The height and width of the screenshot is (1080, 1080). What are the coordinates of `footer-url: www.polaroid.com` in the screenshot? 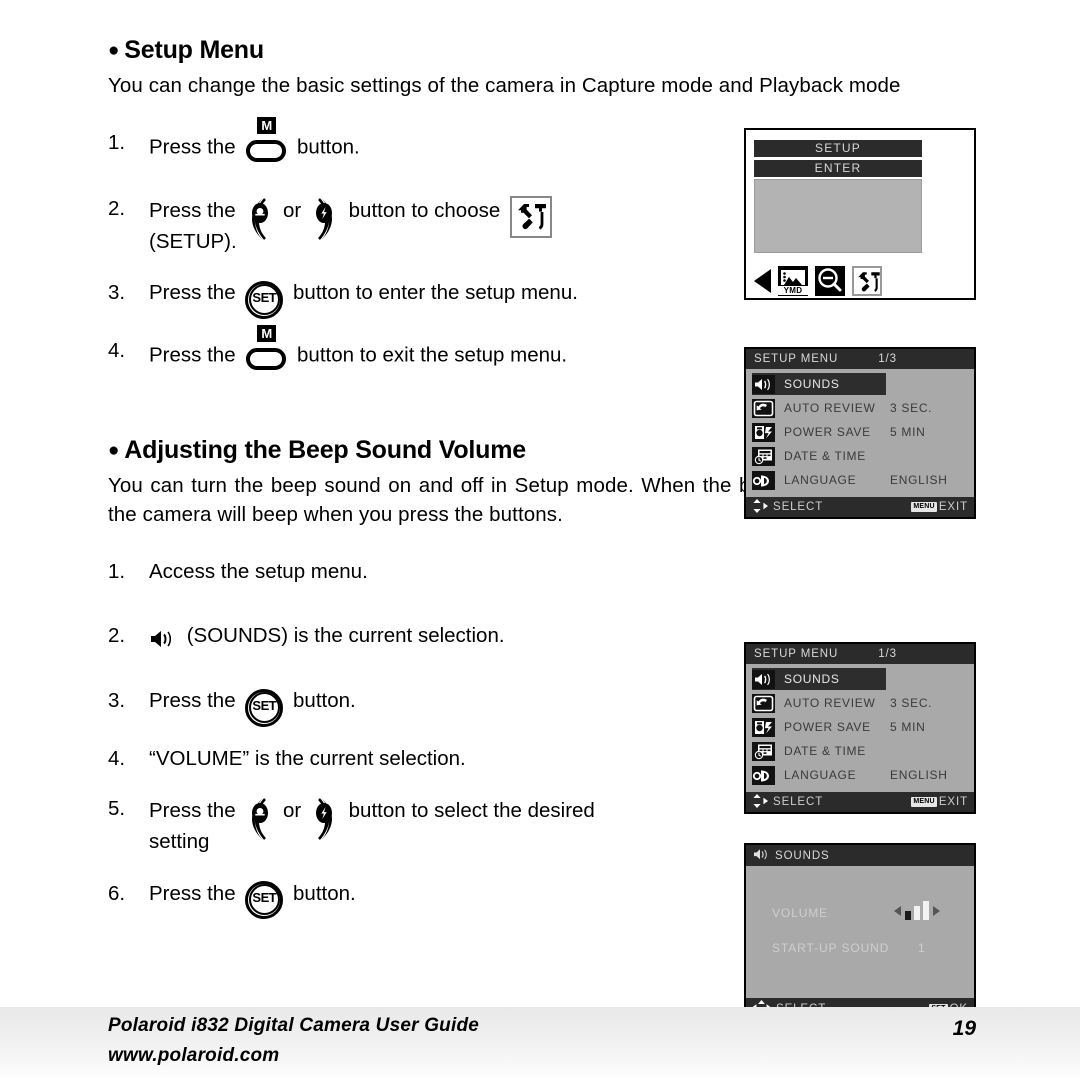 It's located at (194, 1055).